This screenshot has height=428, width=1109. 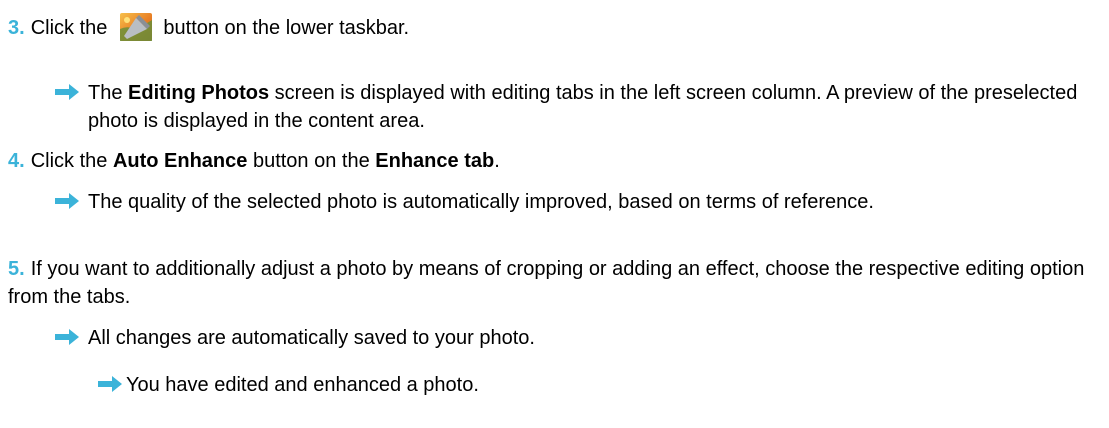 What do you see at coordinates (16, 28) in the screenshot?
I see `step-number: 3.` at bounding box center [16, 28].